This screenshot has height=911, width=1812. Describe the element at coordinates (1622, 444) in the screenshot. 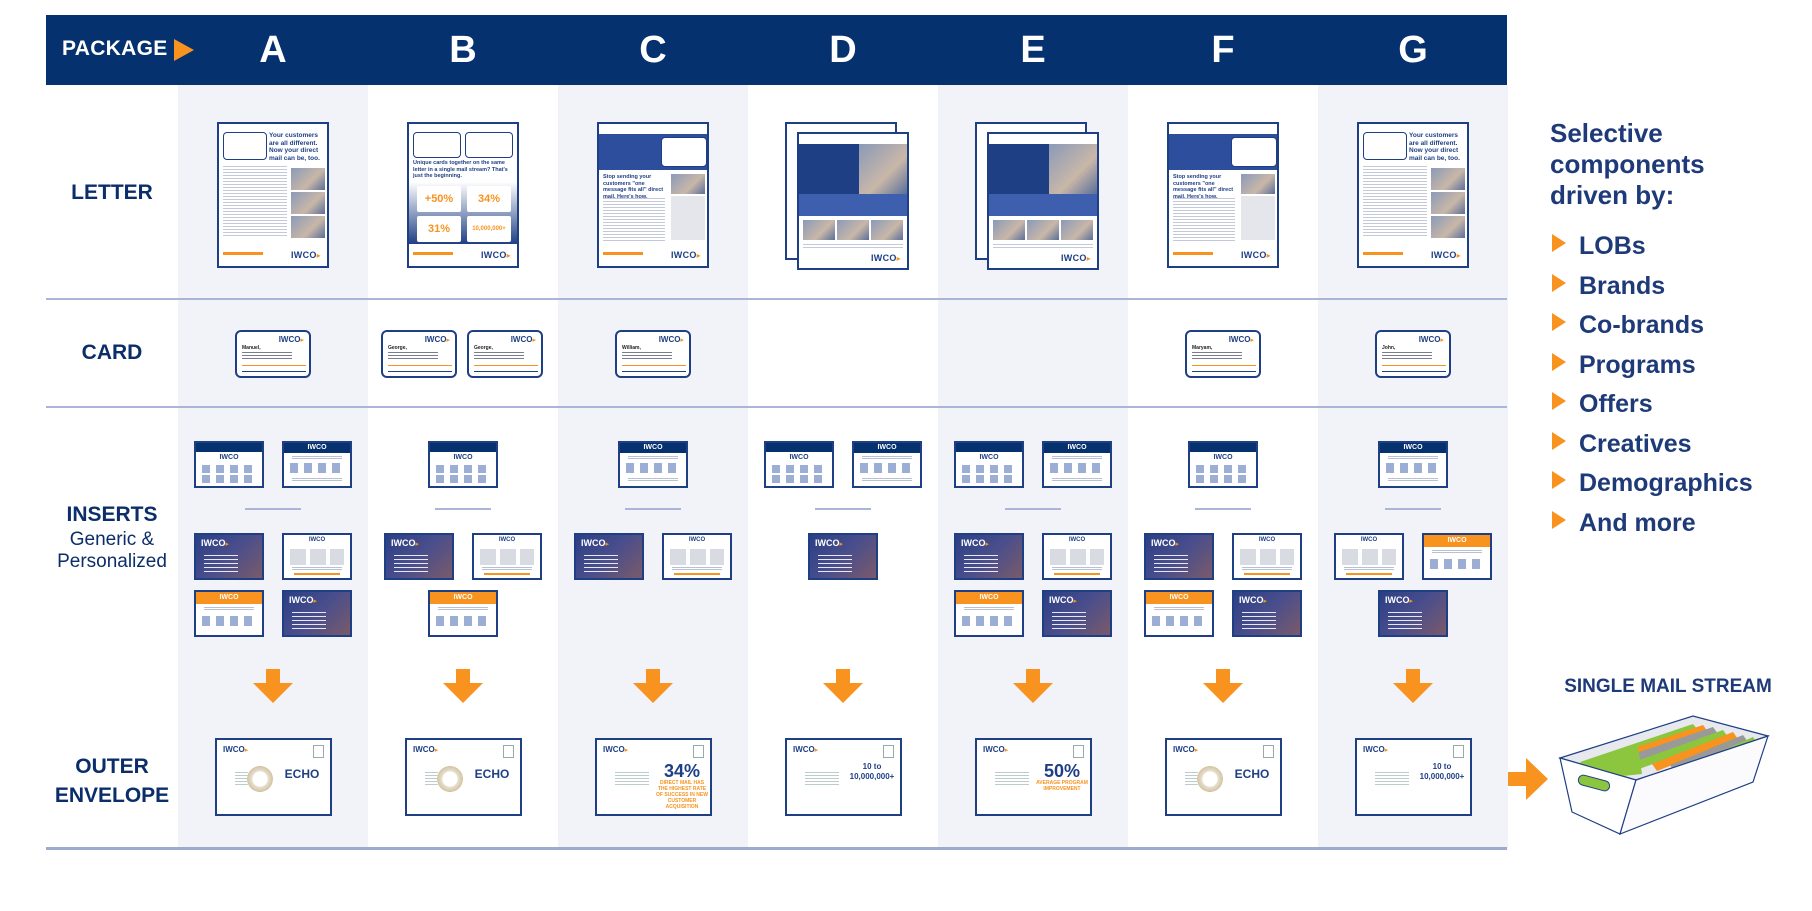

I see `driver-item: Creatives` at that location.